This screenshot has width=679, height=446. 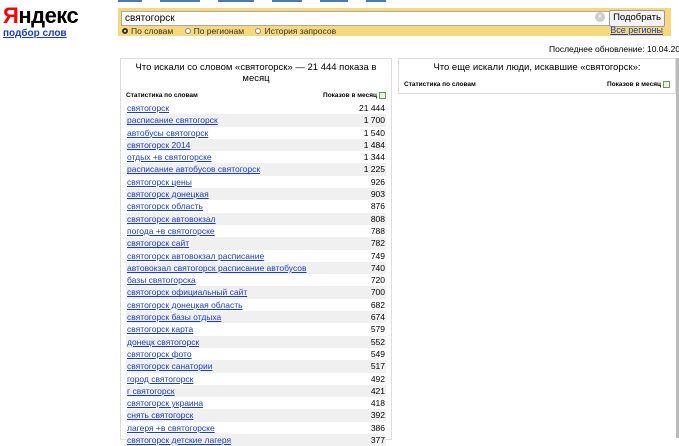 I want to click on table-row: святогорск донецкая 903, so click(x=256, y=194).